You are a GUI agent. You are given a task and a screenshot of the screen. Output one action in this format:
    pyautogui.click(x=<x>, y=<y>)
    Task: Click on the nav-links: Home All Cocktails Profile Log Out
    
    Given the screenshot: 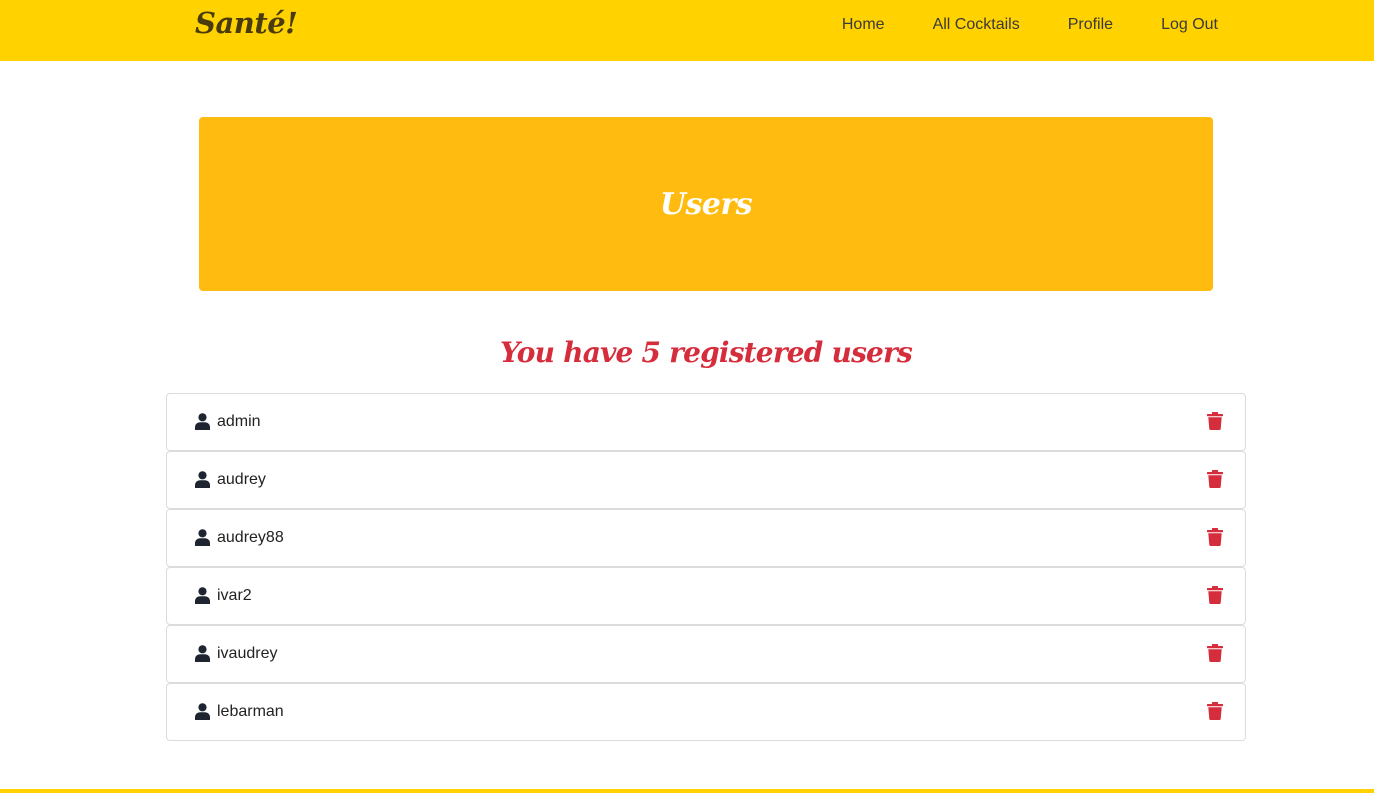 What is the action you would take?
    pyautogui.click(x=1006, y=25)
    